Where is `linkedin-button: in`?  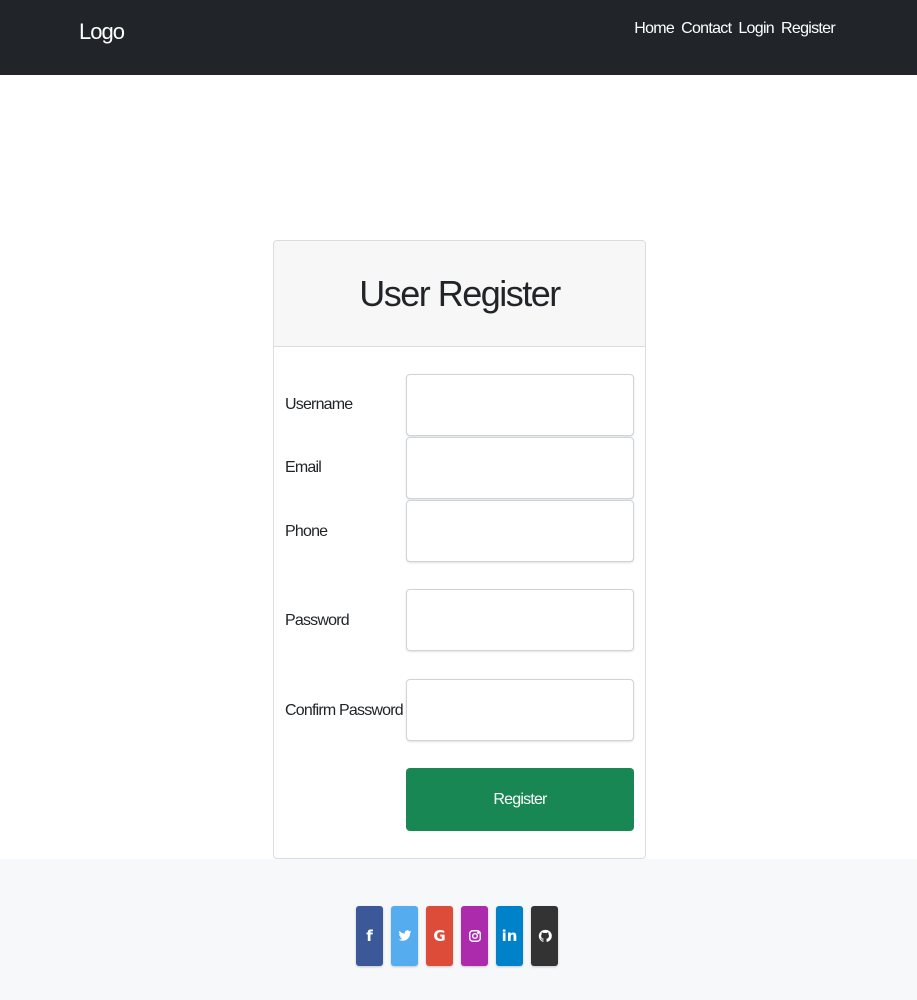
linkedin-button: in is located at coordinates (509, 936).